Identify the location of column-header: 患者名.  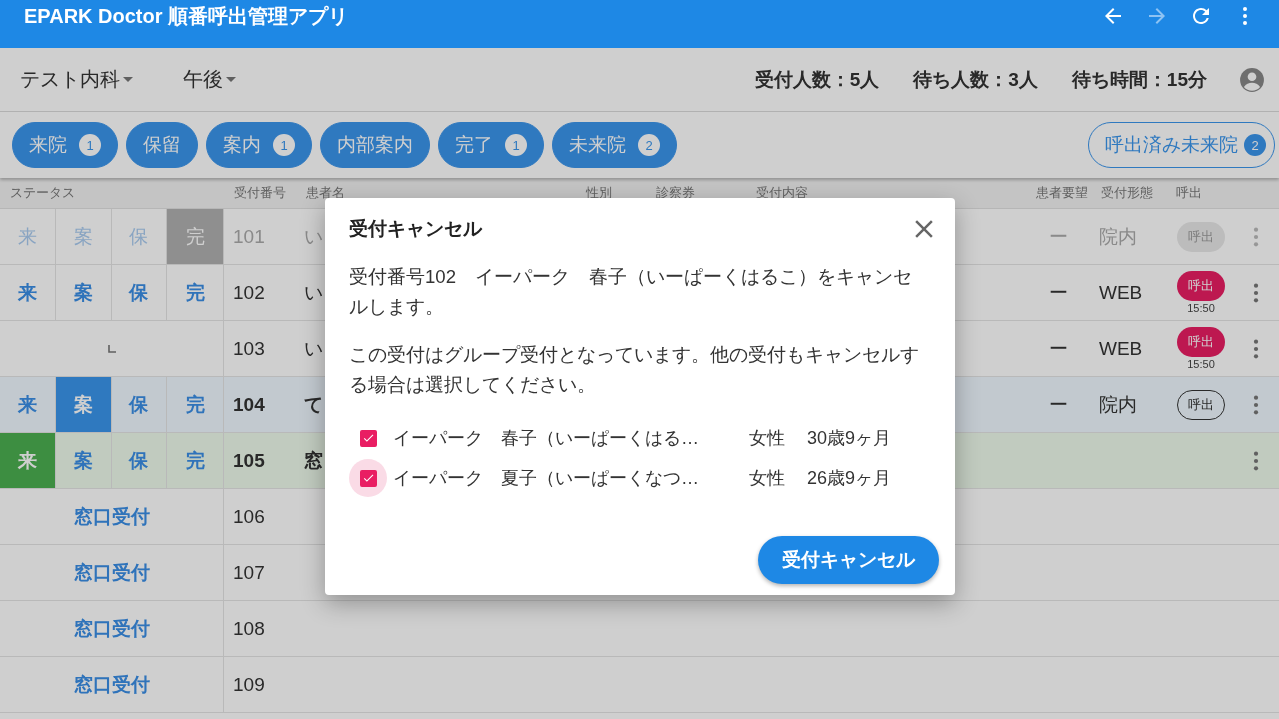
(325, 193).